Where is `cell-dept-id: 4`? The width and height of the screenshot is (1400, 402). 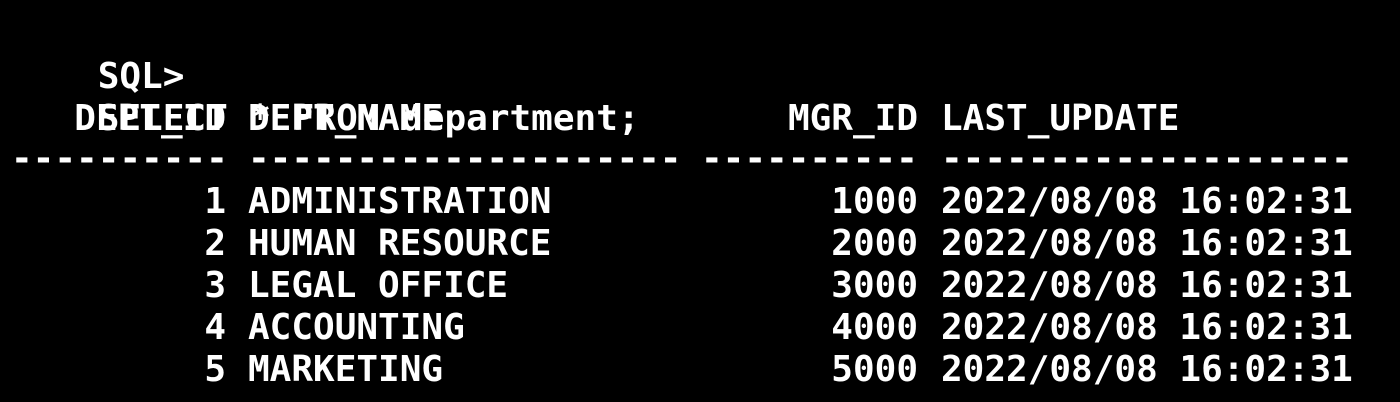 cell-dept-id: 4 is located at coordinates (215, 327).